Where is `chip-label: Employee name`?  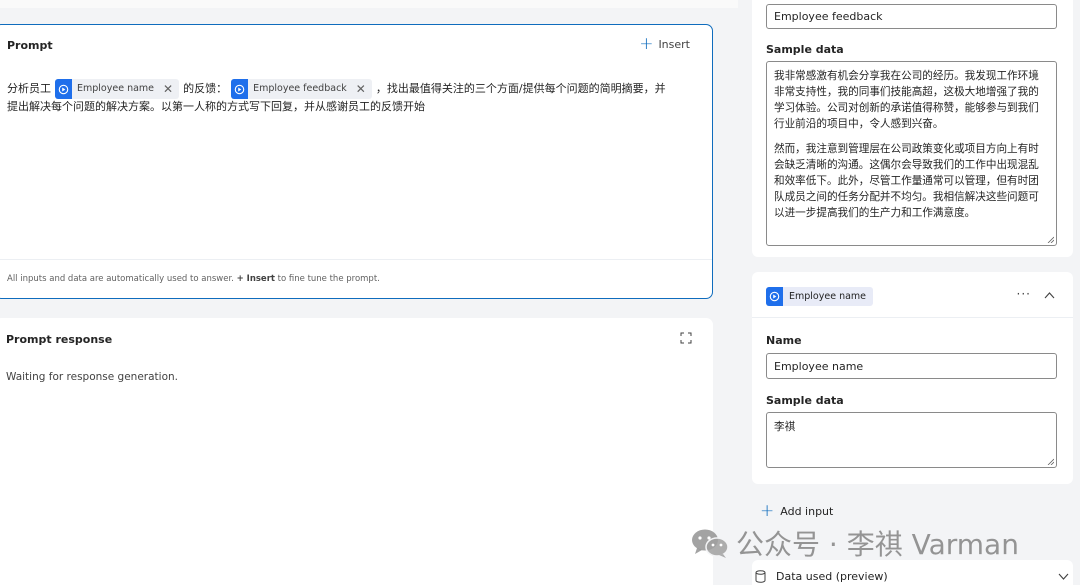
chip-label: Employee name is located at coordinates (116, 88).